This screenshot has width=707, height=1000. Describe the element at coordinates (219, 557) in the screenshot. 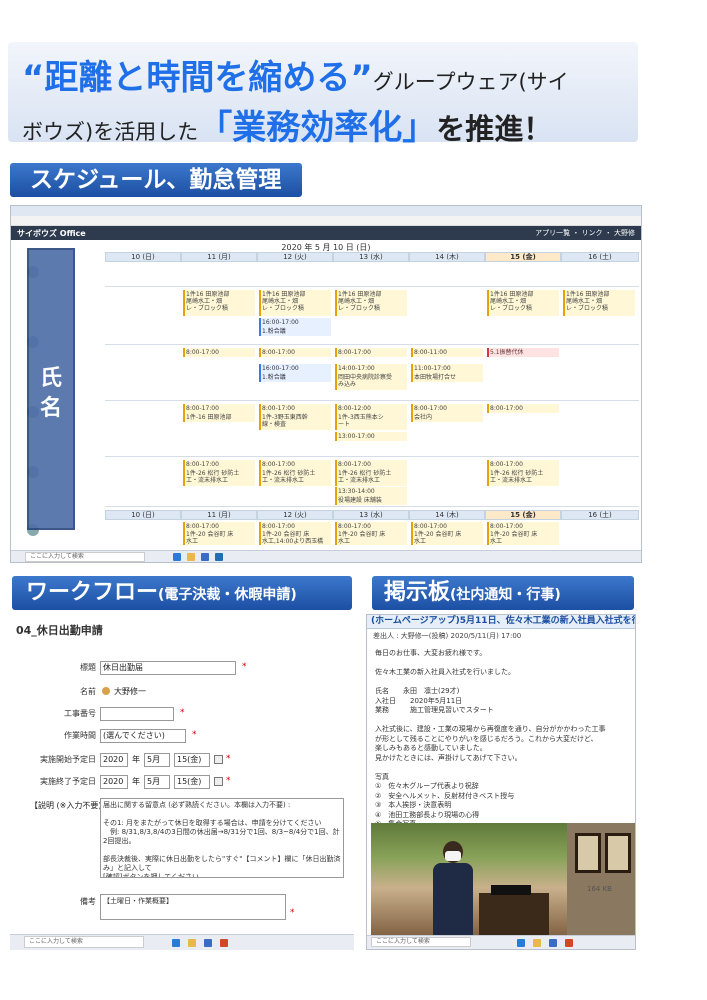

I see `app-icon` at that location.